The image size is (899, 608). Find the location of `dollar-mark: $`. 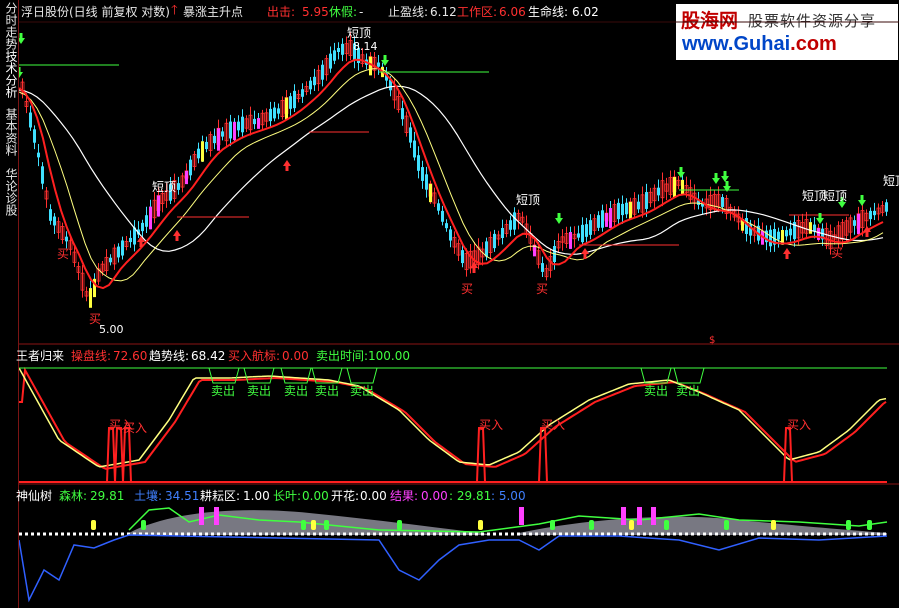

dollar-mark: $ is located at coordinates (712, 340).